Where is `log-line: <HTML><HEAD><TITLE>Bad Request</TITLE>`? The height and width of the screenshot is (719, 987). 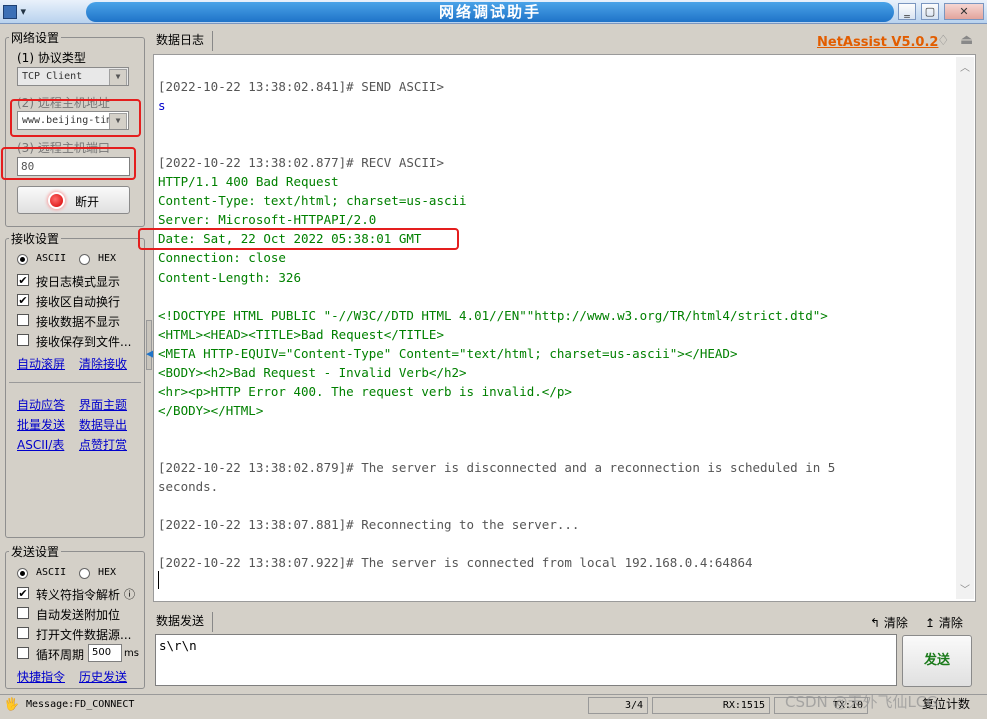 log-line: <HTML><HEAD><TITLE>Bad Request</TITLE> is located at coordinates (301, 334).